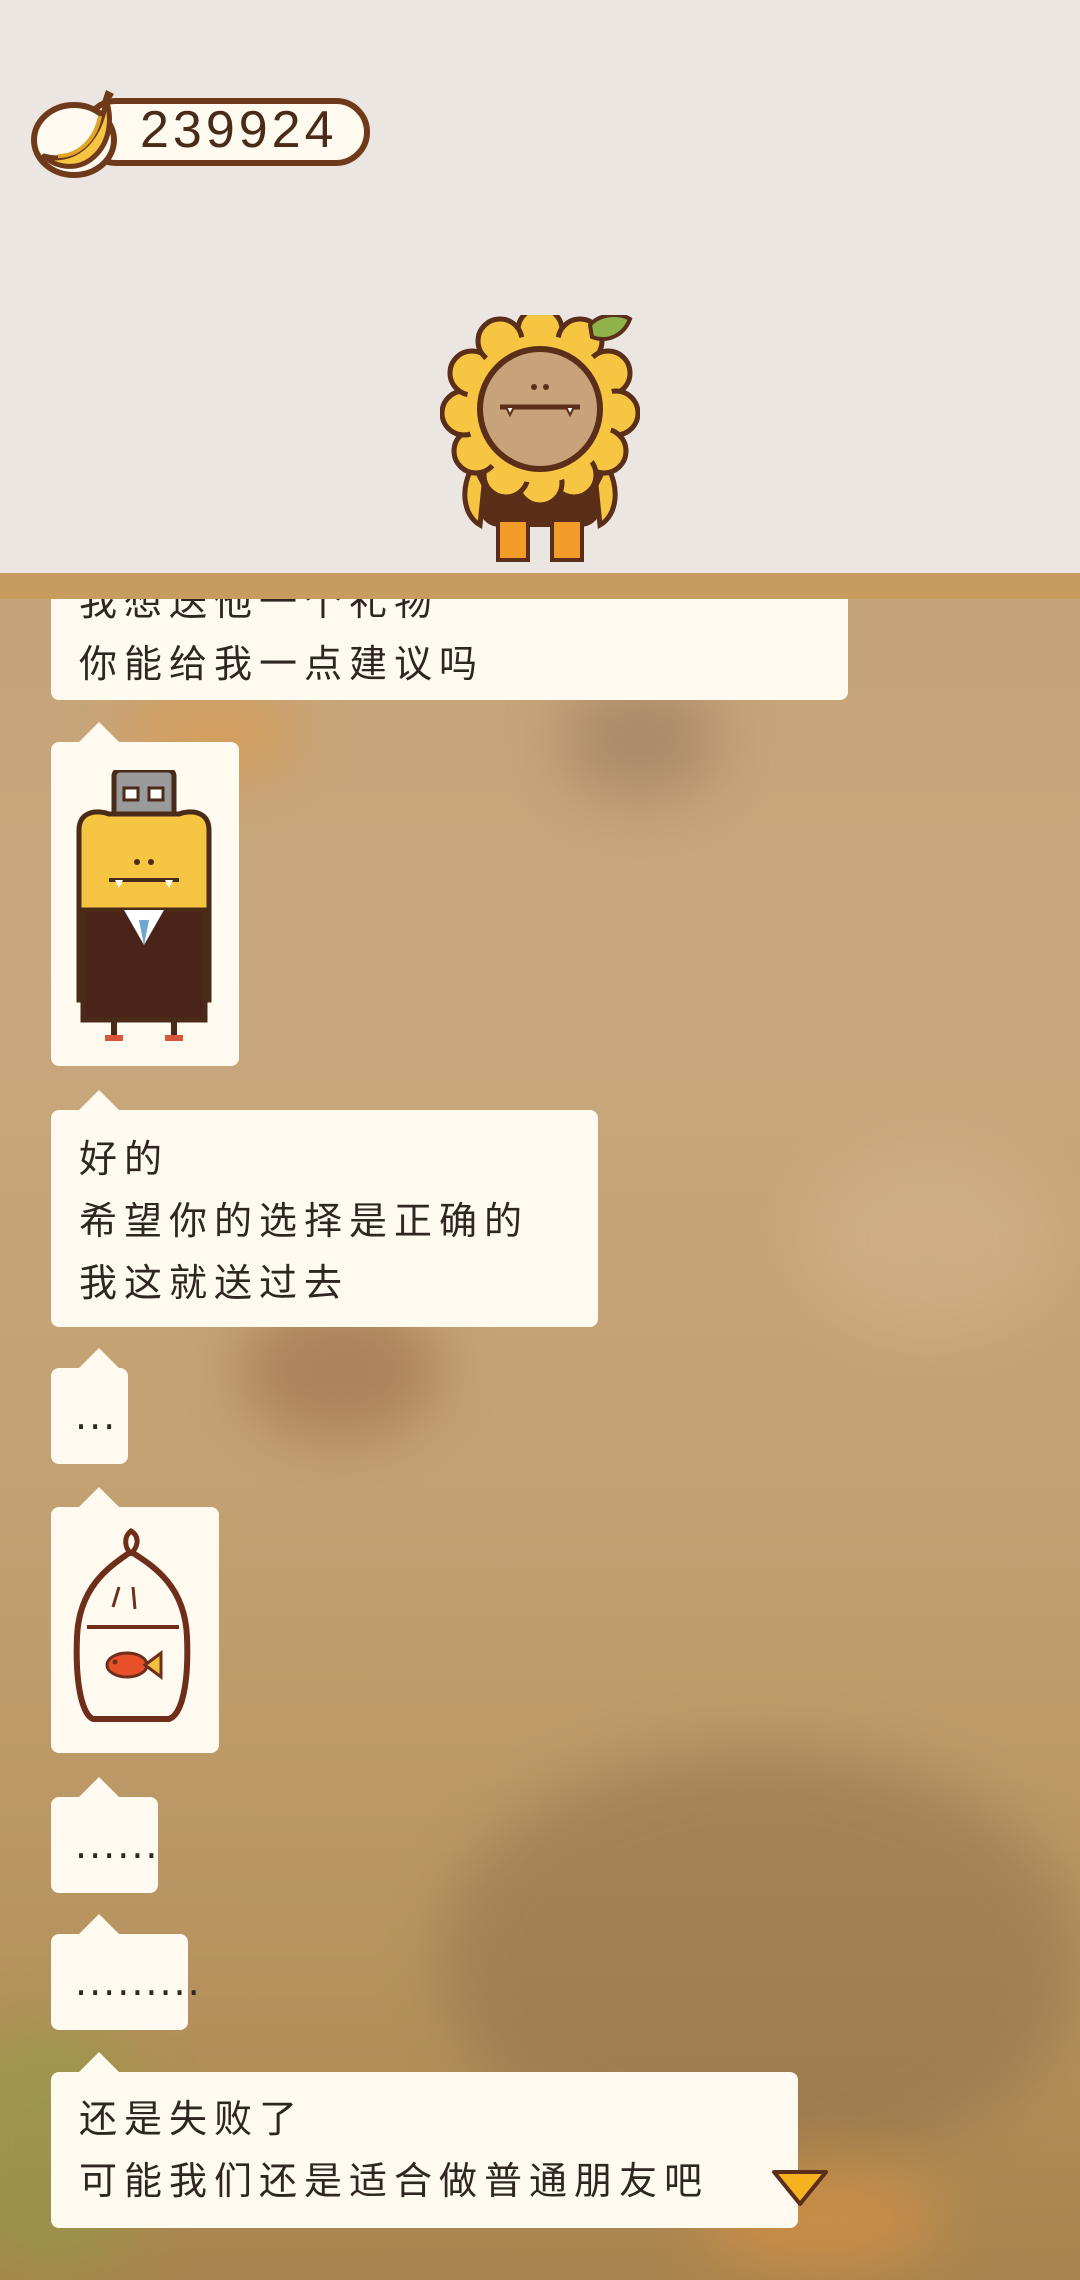  Describe the element at coordinates (124, 1159) in the screenshot. I see `chat-line: 好的` at that location.